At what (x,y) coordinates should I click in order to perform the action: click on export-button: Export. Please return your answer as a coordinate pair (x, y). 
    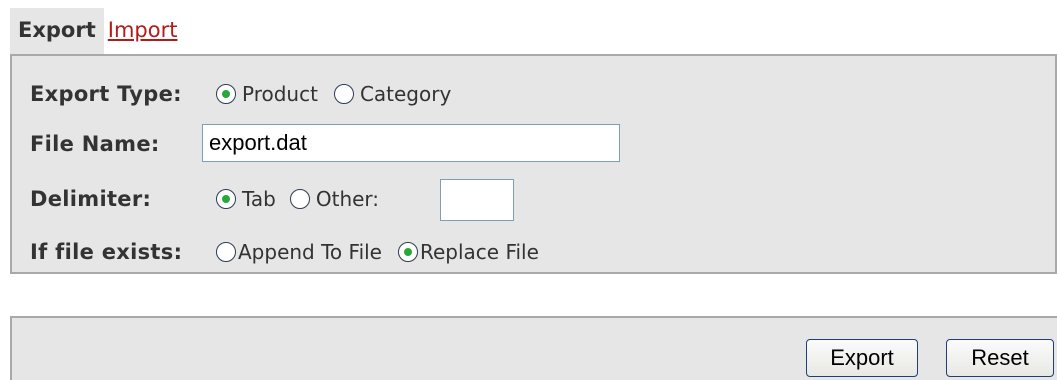
    Looking at the image, I should click on (862, 358).